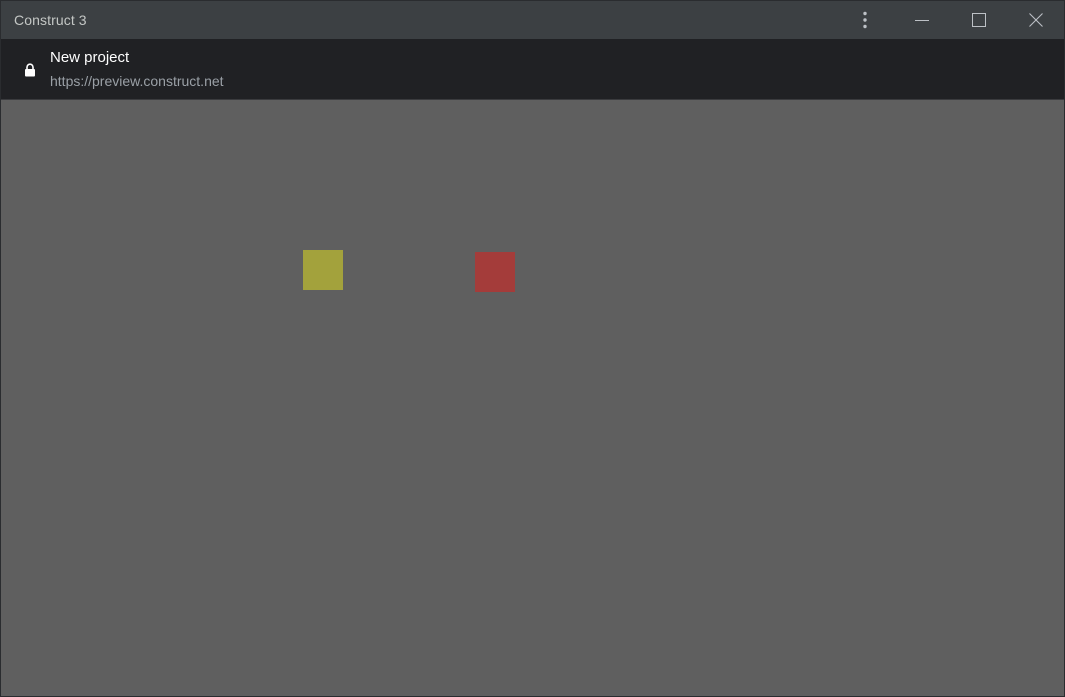 The width and height of the screenshot is (1065, 697). I want to click on menu-button, so click(865, 20).